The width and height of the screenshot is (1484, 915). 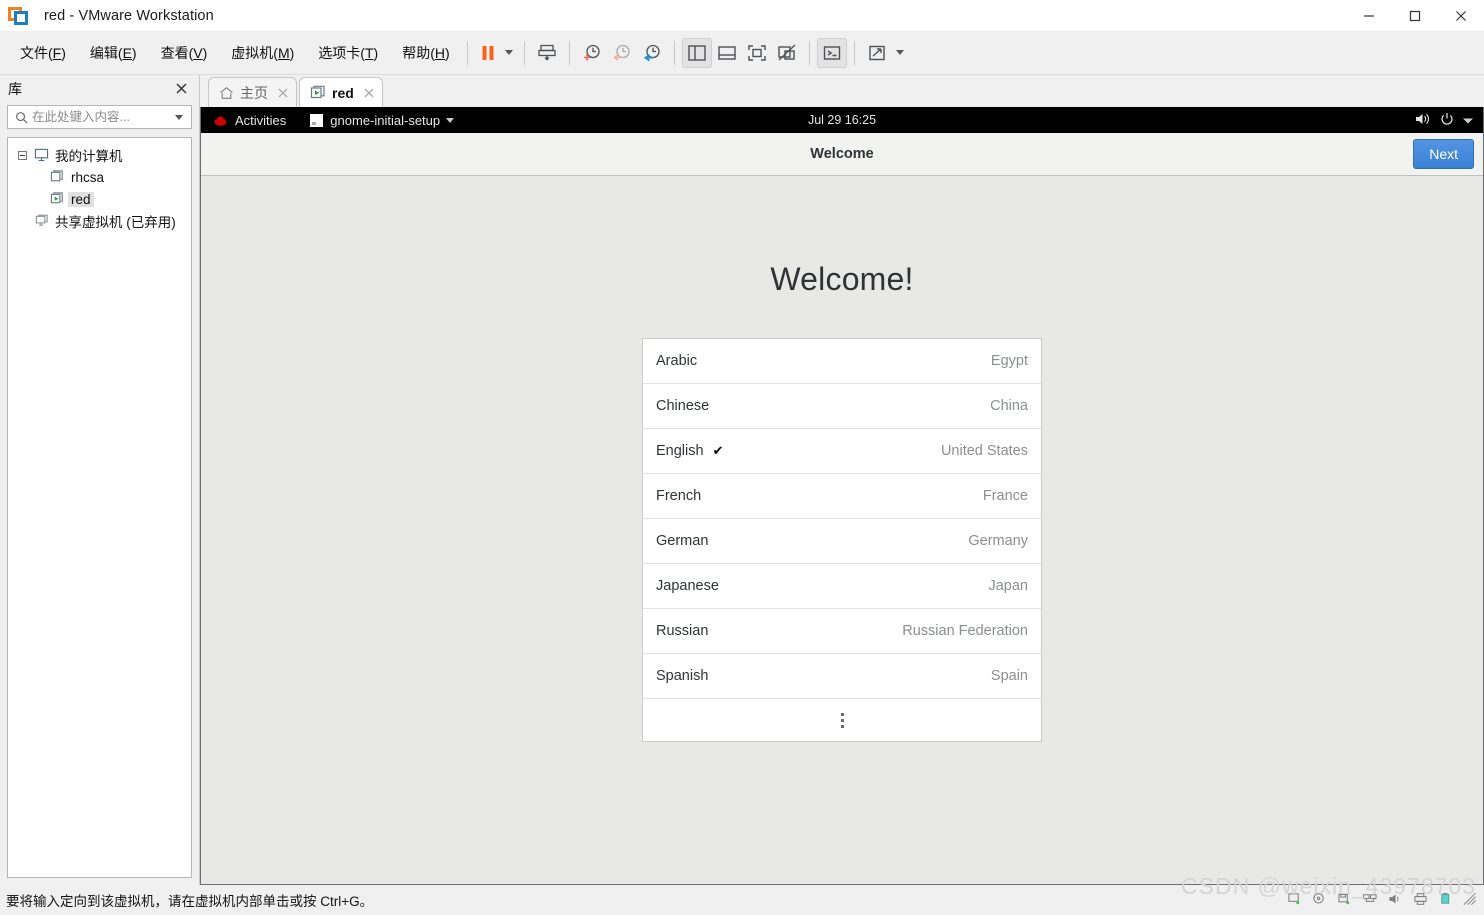 I want to click on menu-help: 帮助(H), so click(x=425, y=53).